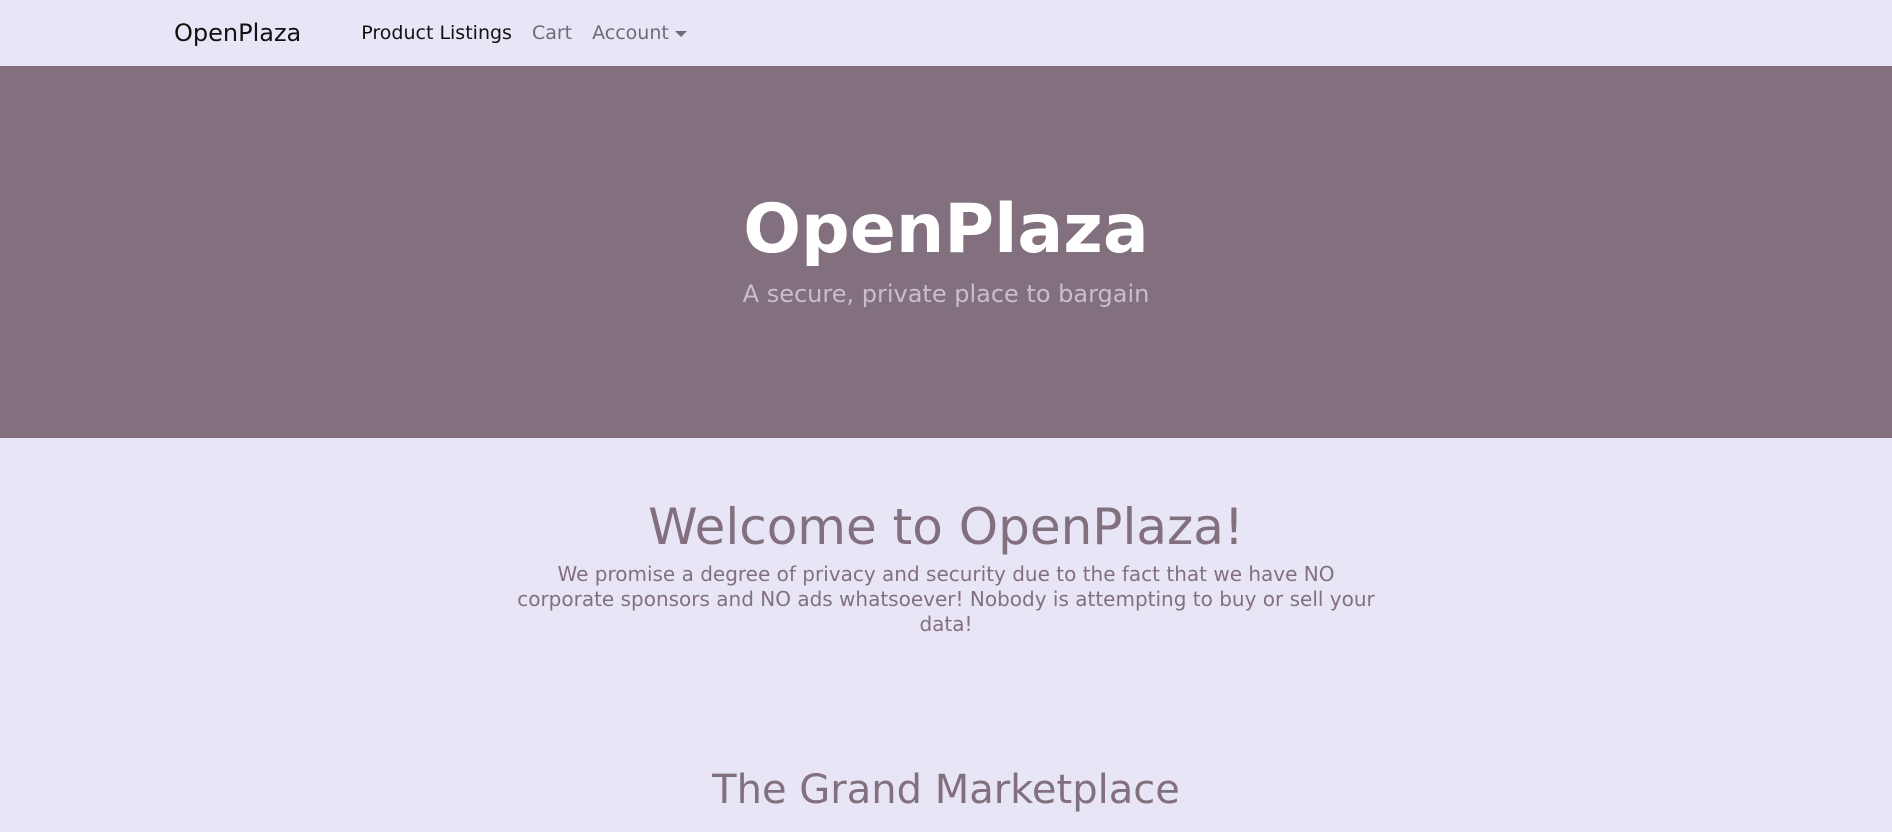 The height and width of the screenshot is (832, 1892). What do you see at coordinates (946, 33) in the screenshot?
I see `top-navbar: OpenPlaza Product Listings Cart Account` at bounding box center [946, 33].